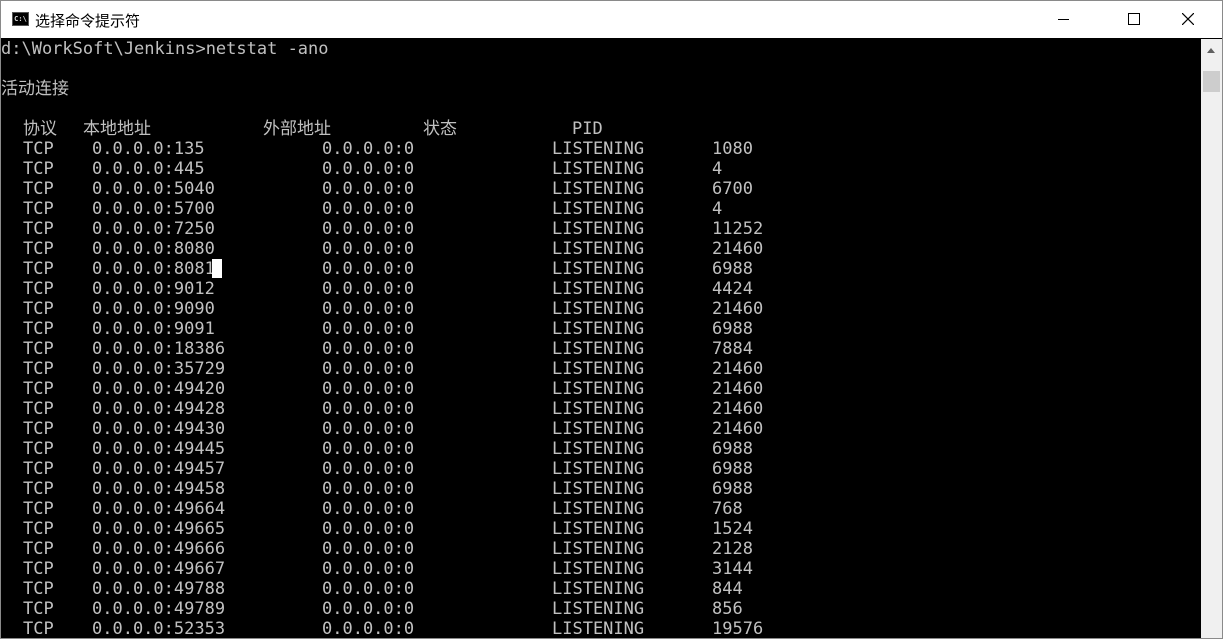 This screenshot has width=1223, height=639. Describe the element at coordinates (159, 389) in the screenshot. I see `cell-local-address: 0.0.0.0:49420` at that location.